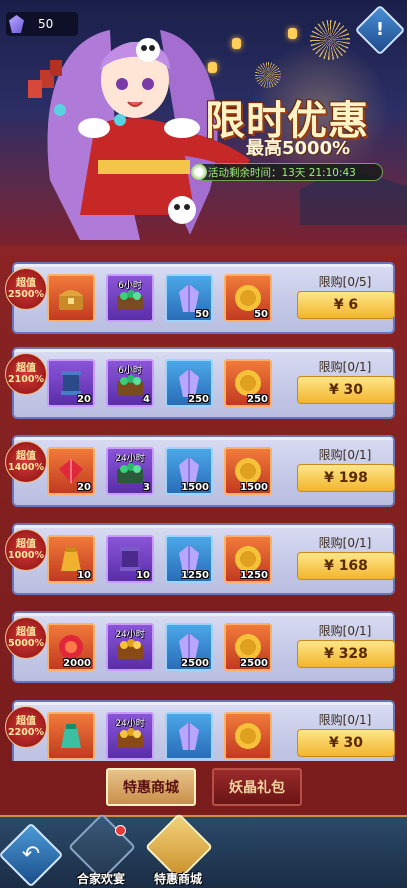  What do you see at coordinates (203, 788) in the screenshot?
I see `shop-tabs: 特惠商城 妖晶礼包` at bounding box center [203, 788].